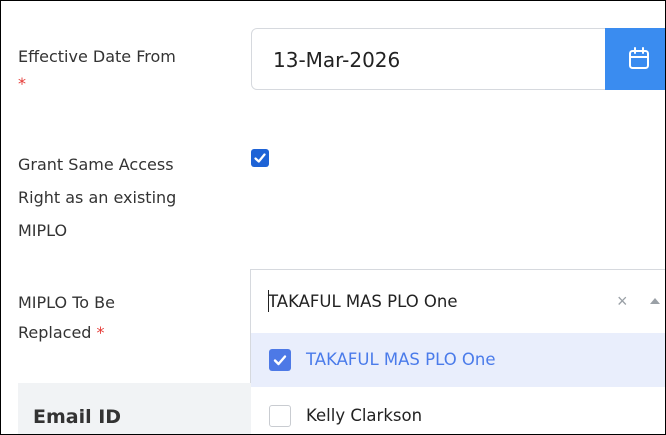  I want to click on miplo-replaced-label: MIPLO To Be Replaced *, so click(125, 318).